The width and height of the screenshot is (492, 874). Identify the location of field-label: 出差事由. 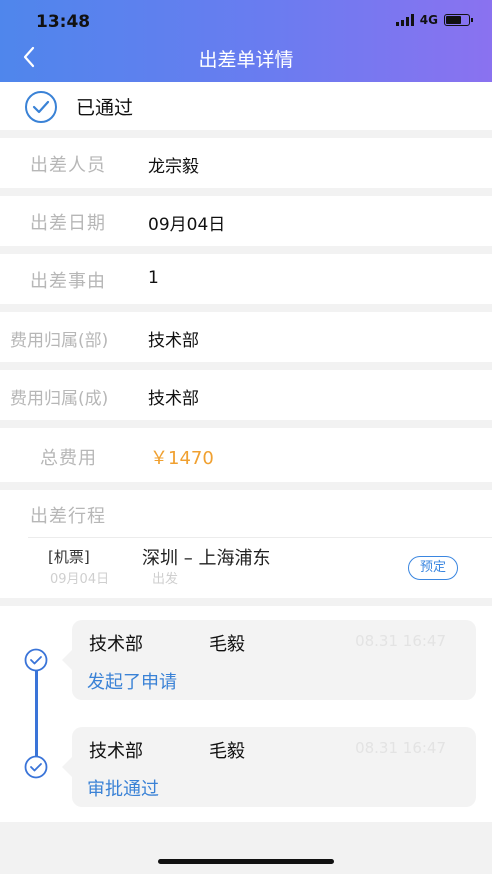
(68, 281).